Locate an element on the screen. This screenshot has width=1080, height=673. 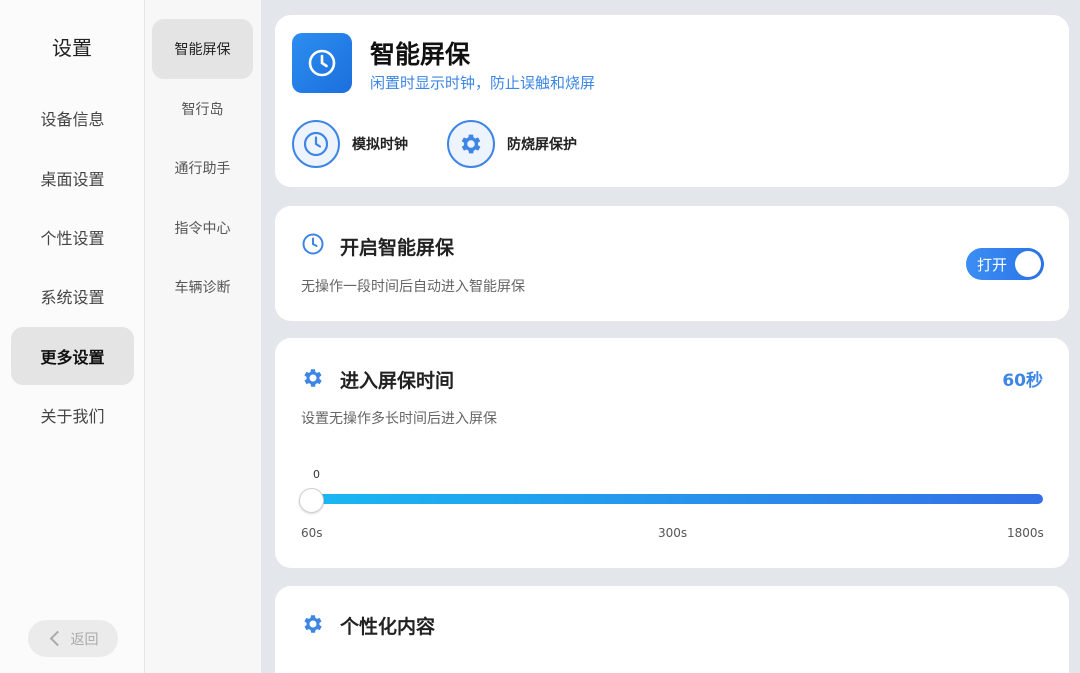
feature-label: 模拟时钟 is located at coordinates (380, 145).